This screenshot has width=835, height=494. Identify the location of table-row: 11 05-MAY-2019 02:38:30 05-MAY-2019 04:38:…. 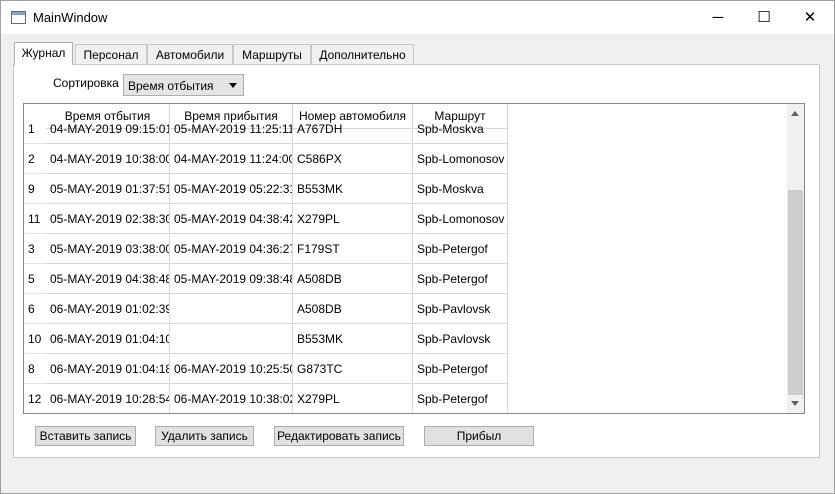
(266, 219).